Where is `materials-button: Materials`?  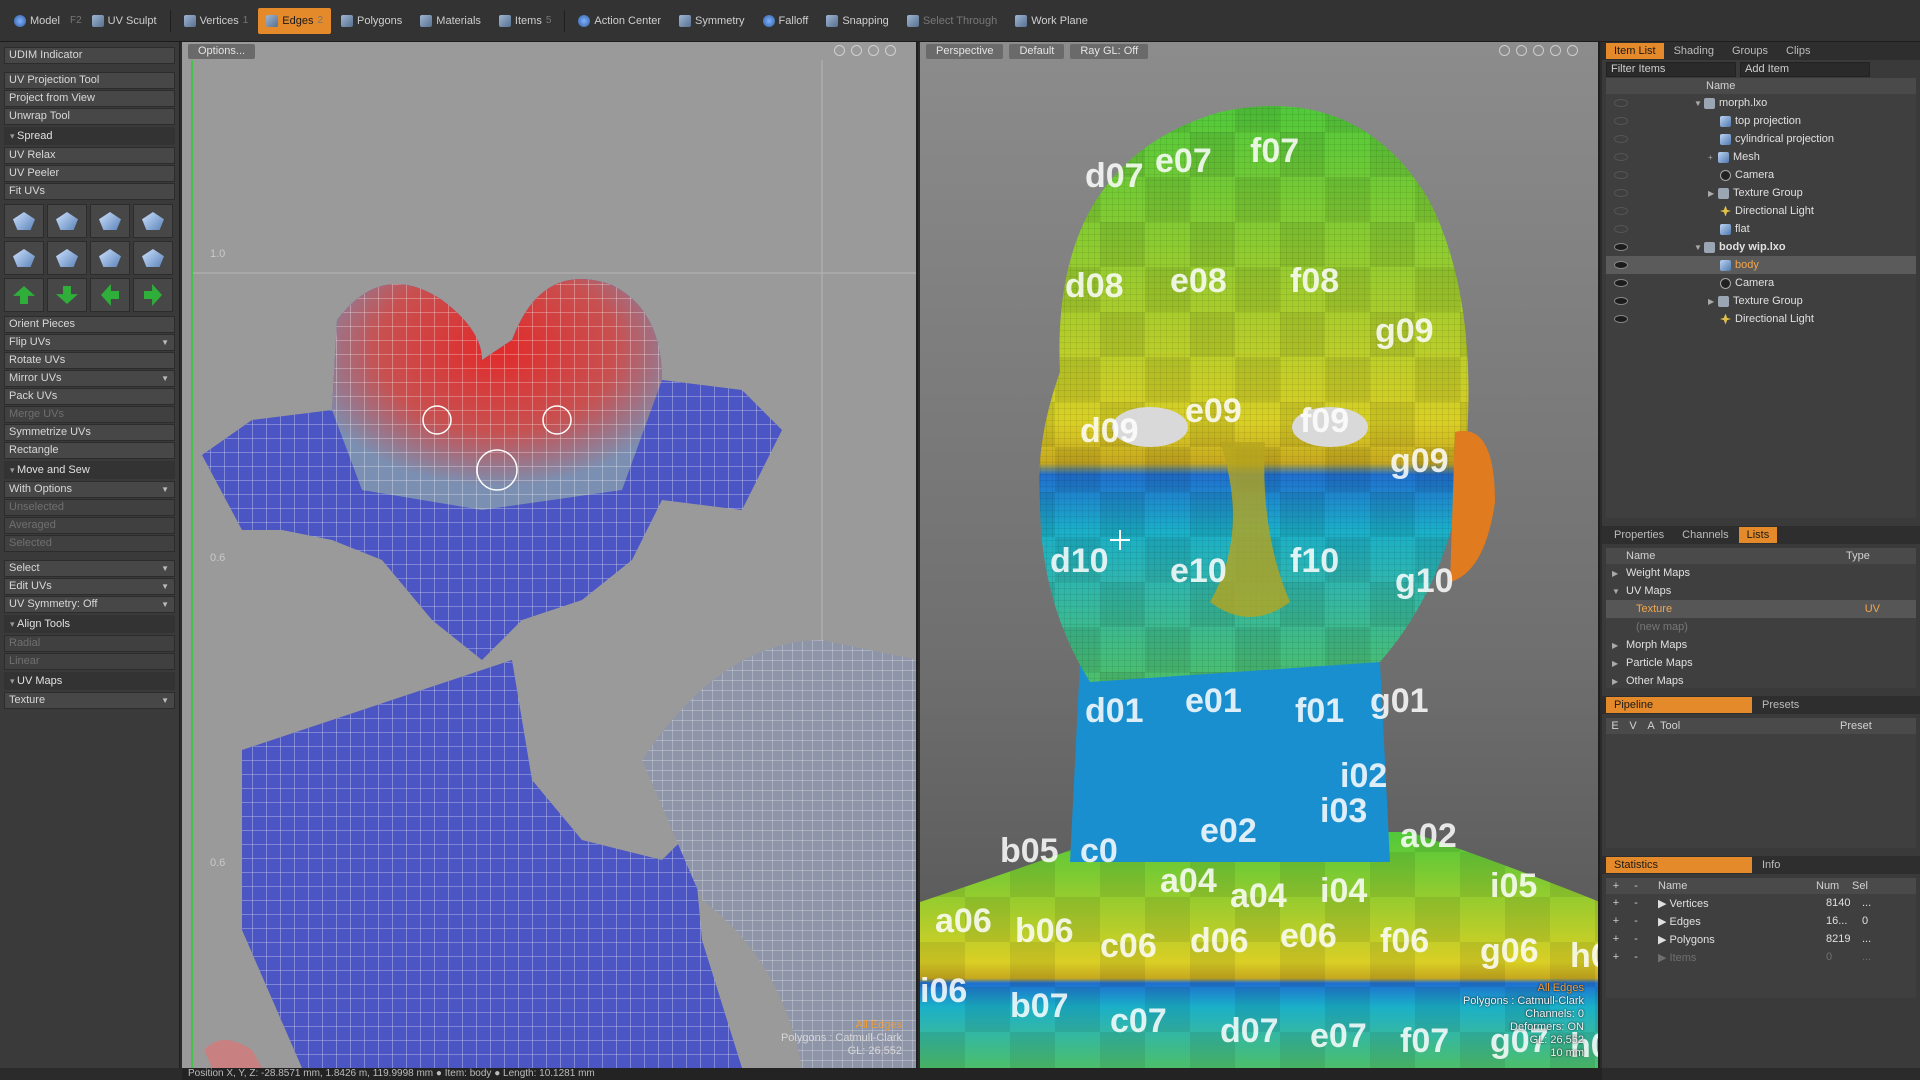
materials-button: Materials is located at coordinates (450, 21).